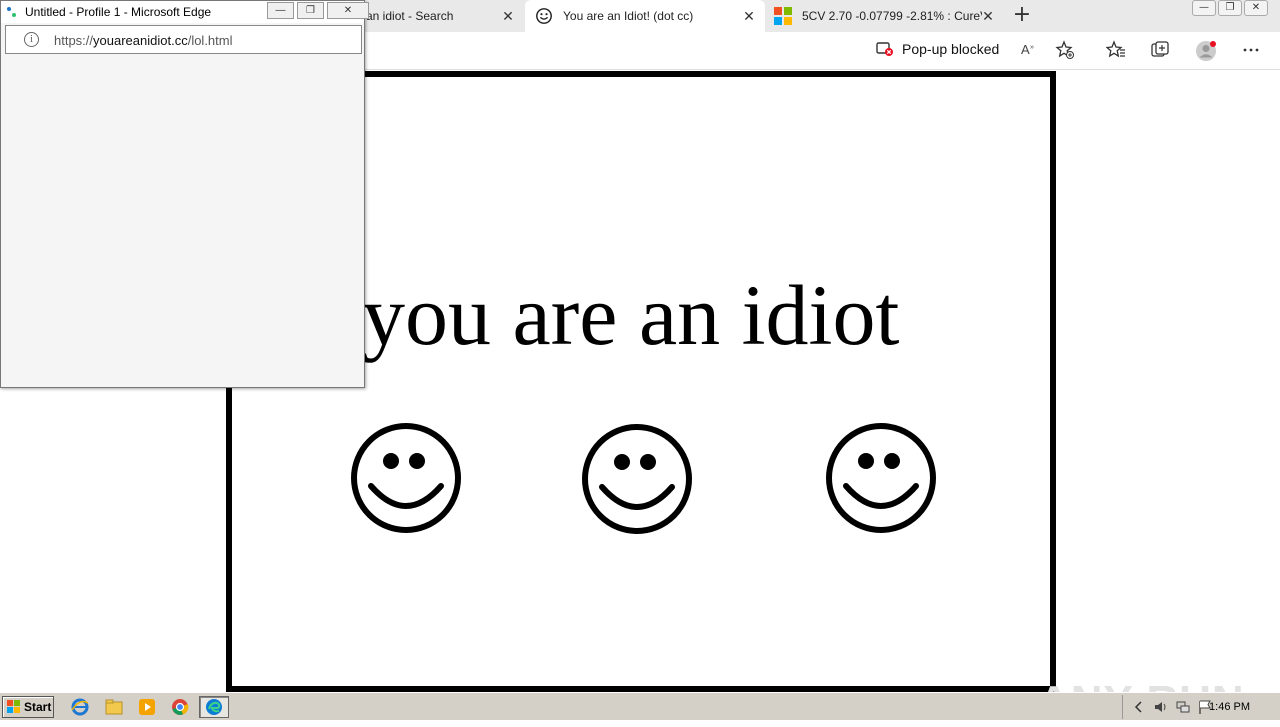 The image size is (1280, 727). What do you see at coordinates (38, 707) in the screenshot?
I see `start-label: Start` at bounding box center [38, 707].